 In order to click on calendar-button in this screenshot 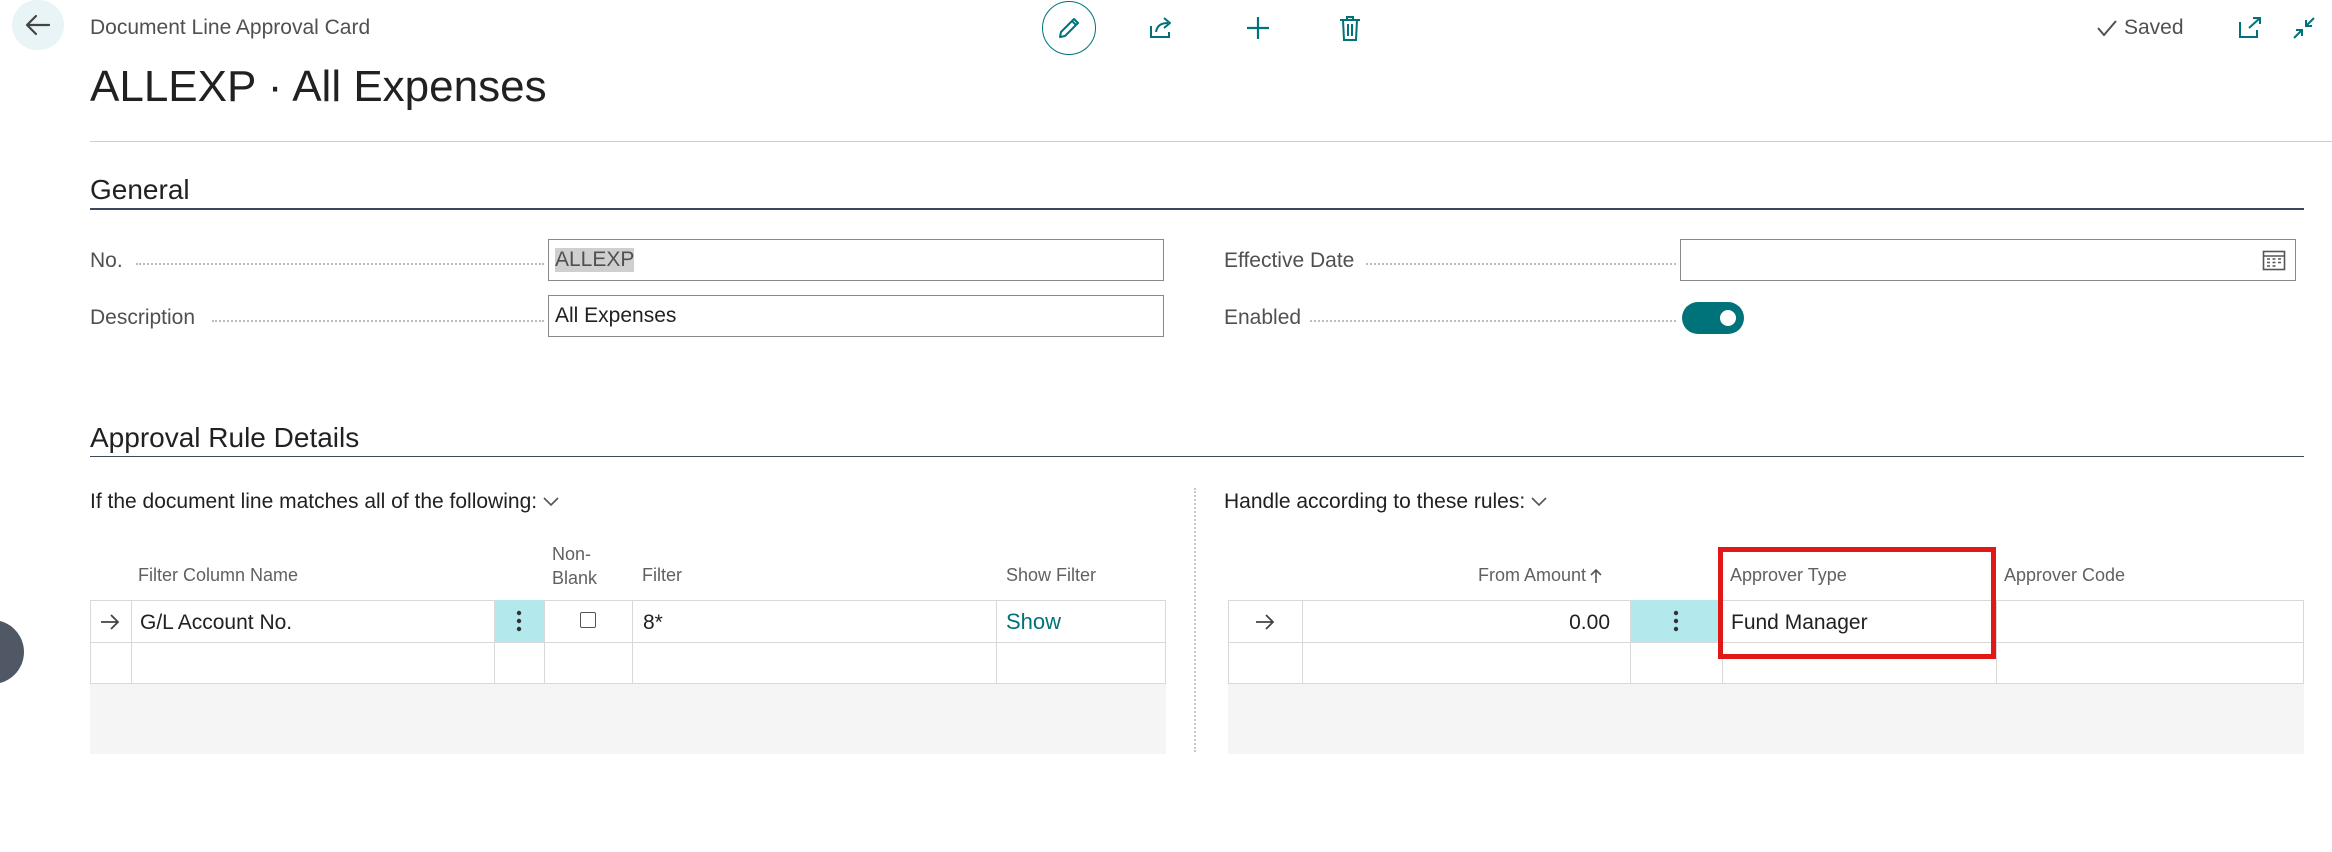, I will do `click(2274, 260)`.